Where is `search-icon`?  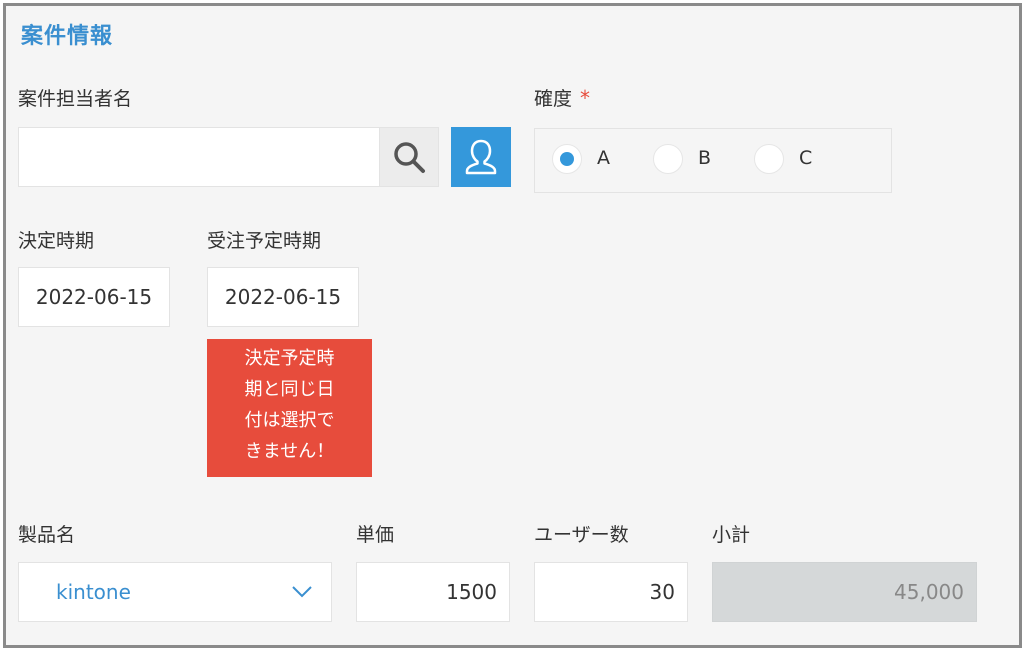 search-icon is located at coordinates (409, 157).